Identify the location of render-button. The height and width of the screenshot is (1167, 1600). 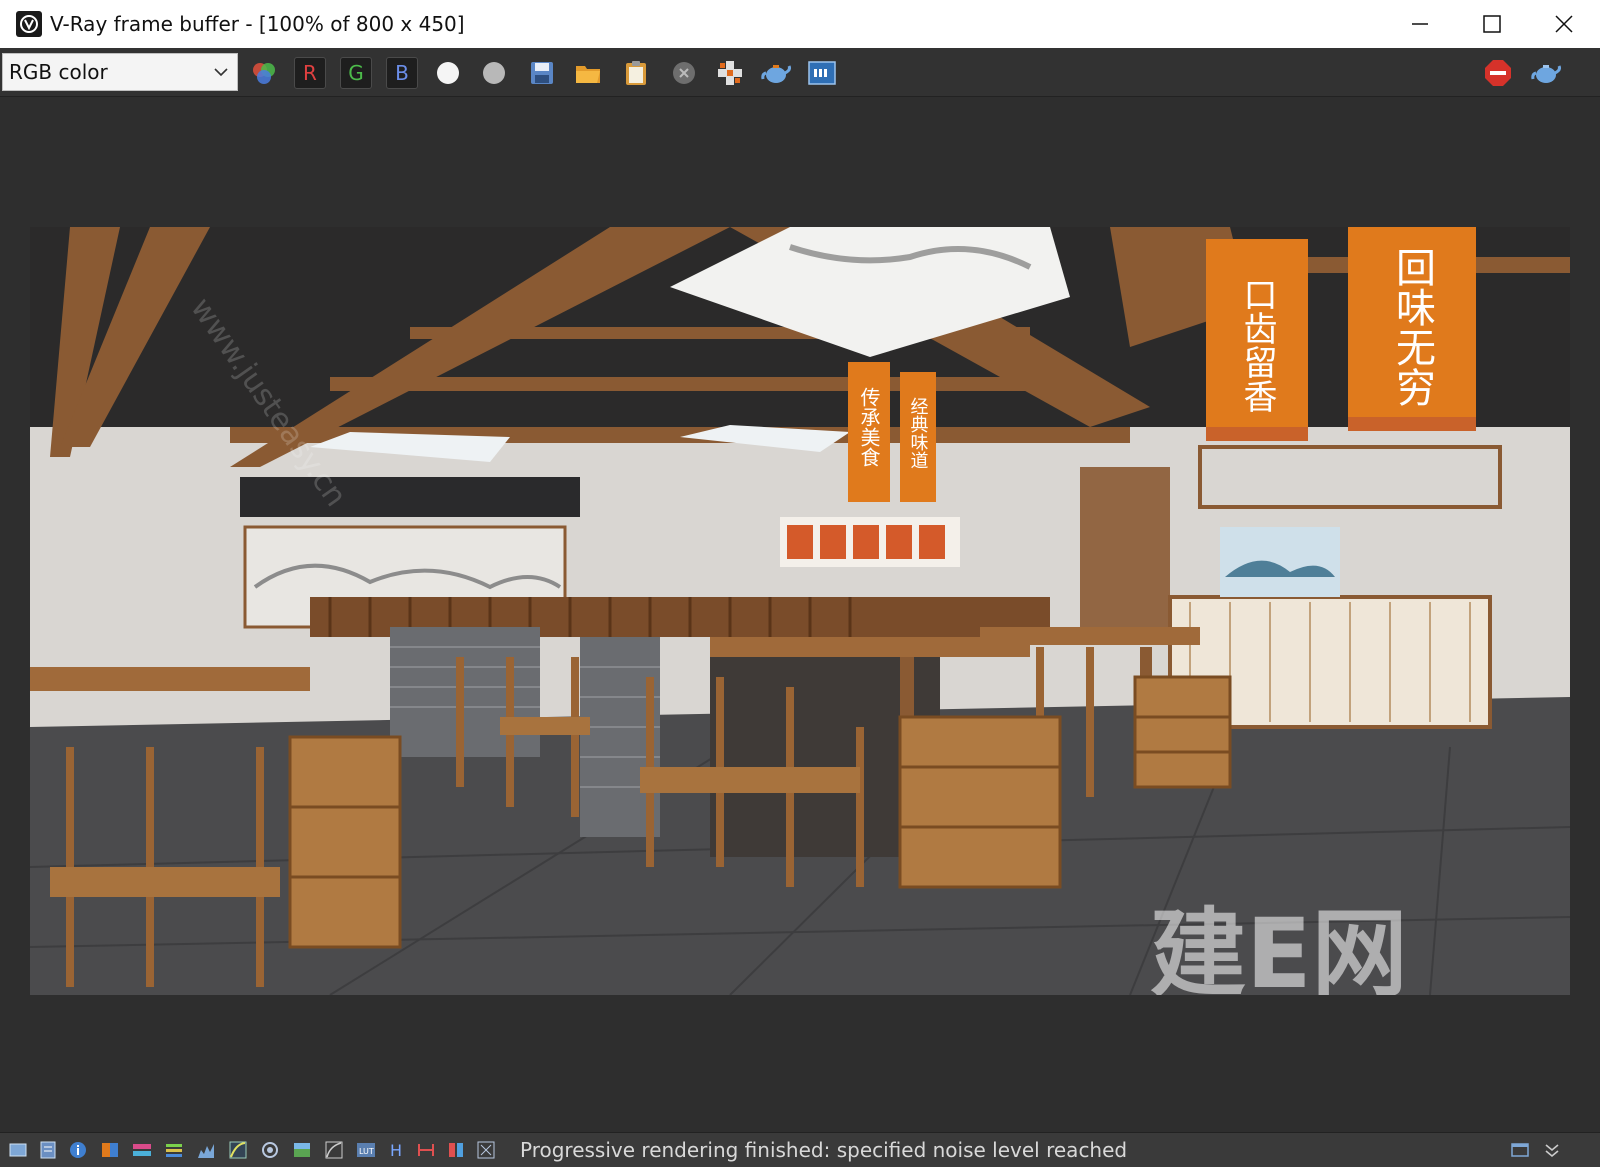
(776, 73).